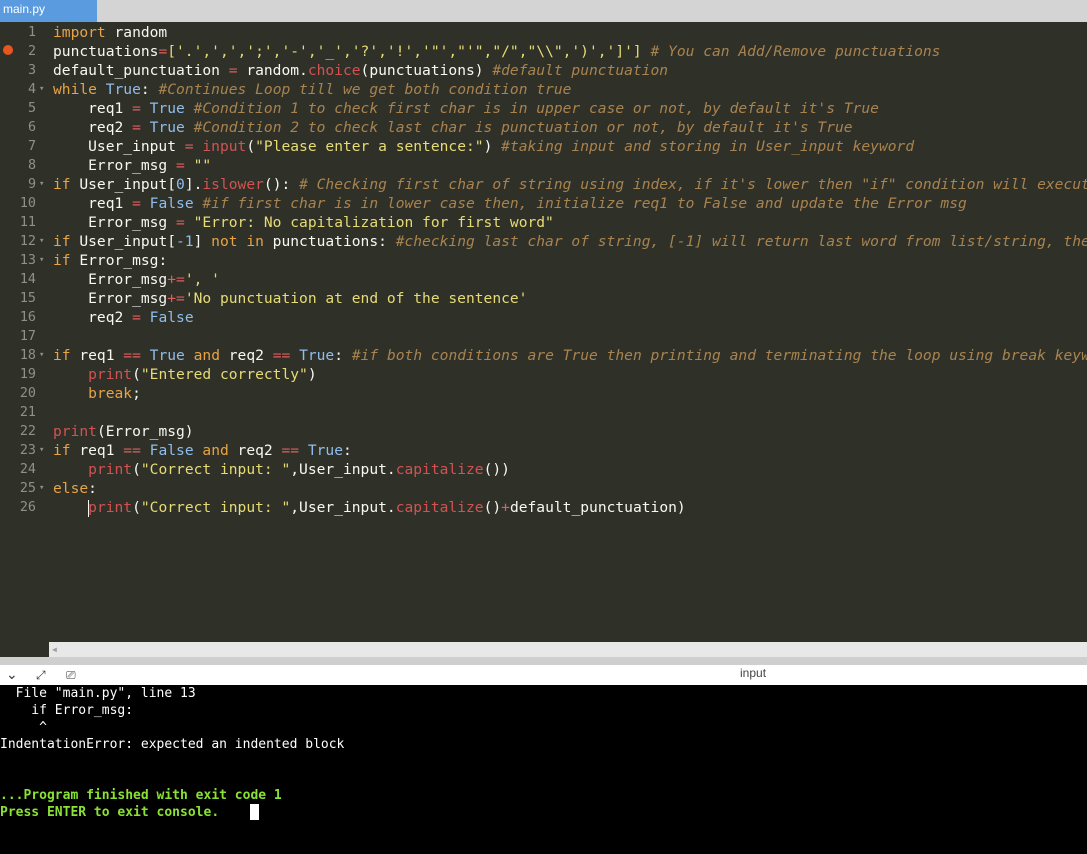 The width and height of the screenshot is (1087, 854). Describe the element at coordinates (312, 374) in the screenshot. I see `code-token: )` at that location.